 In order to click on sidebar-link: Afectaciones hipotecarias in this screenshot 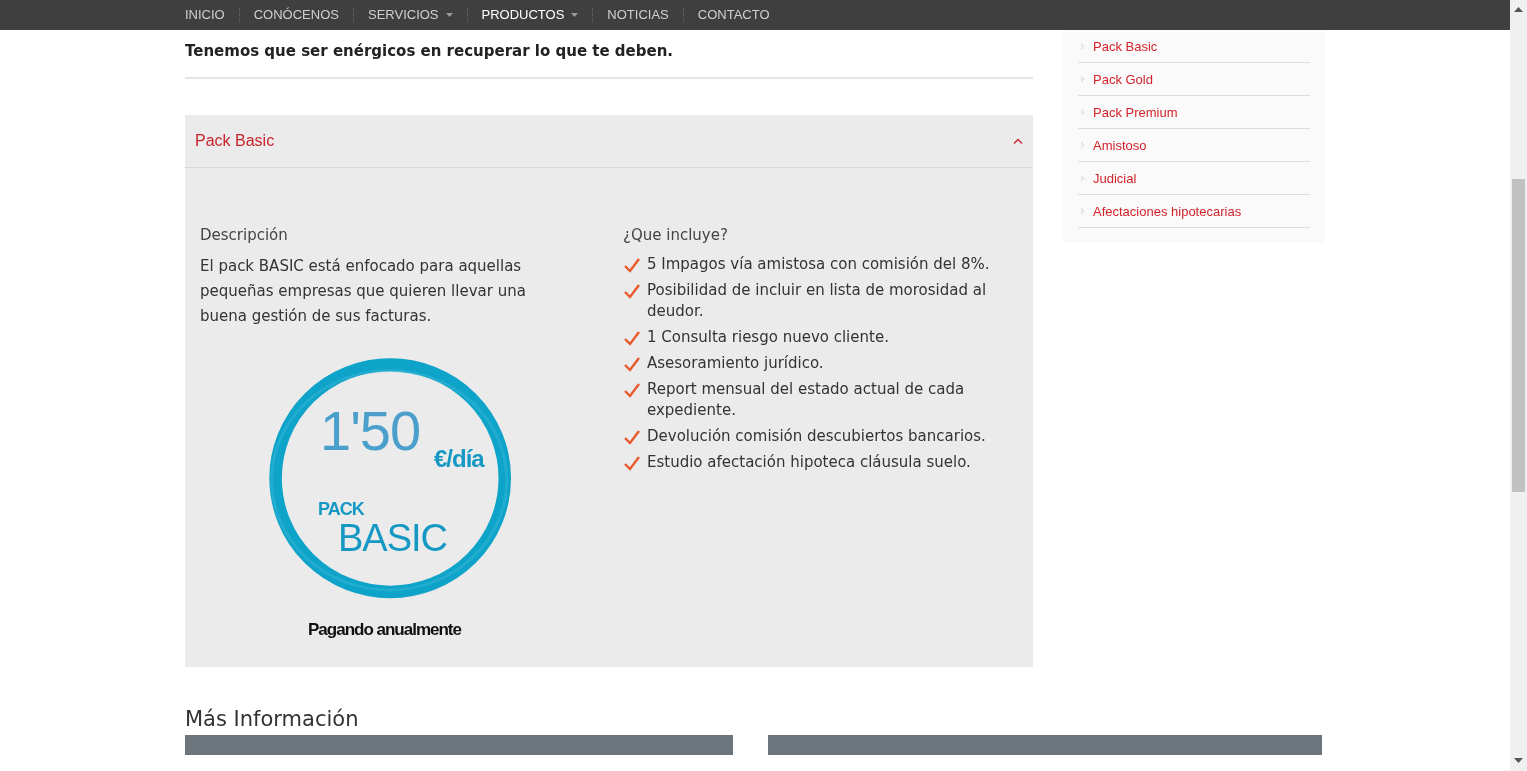, I will do `click(1194, 211)`.